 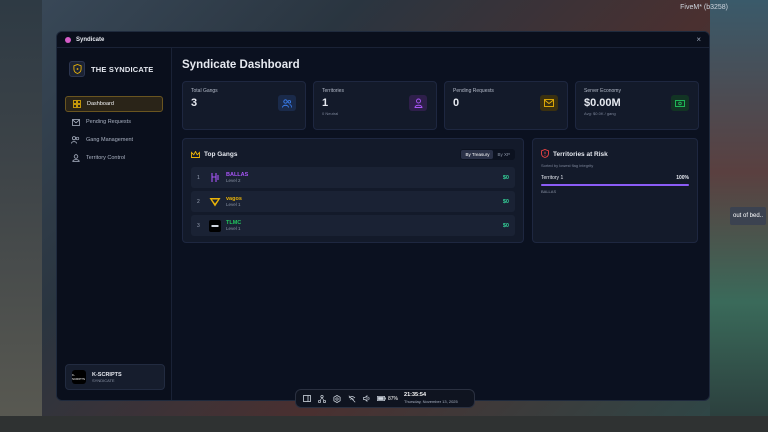 I want to click on stat-card-server-economy: Server Economy $0.00M Avg: $0.0K / gang, so click(x=637, y=105).